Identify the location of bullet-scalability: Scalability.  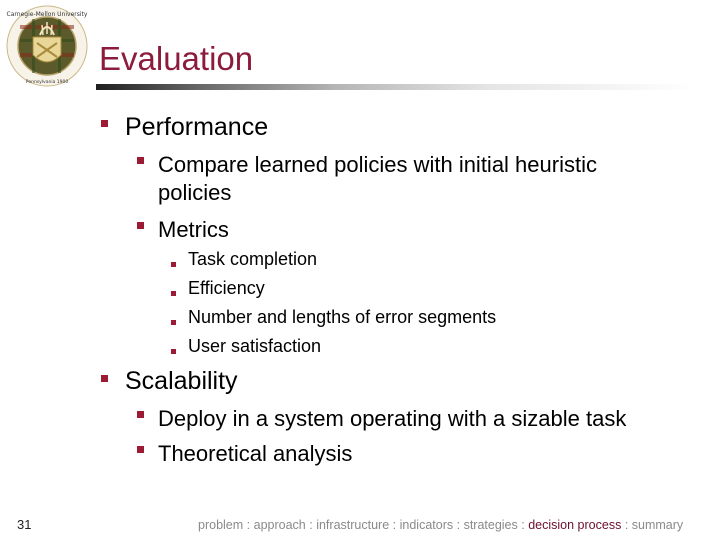
(181, 381).